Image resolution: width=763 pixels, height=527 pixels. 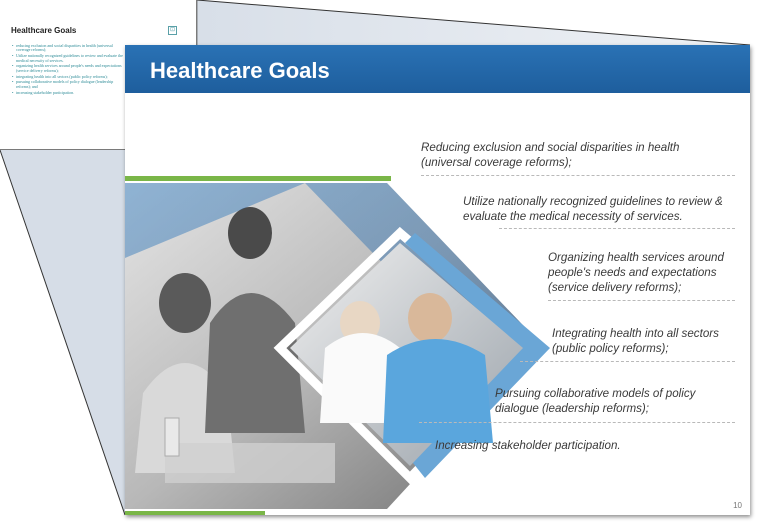 What do you see at coordinates (258, 178) in the screenshot?
I see `top-green-accent-bar` at bounding box center [258, 178].